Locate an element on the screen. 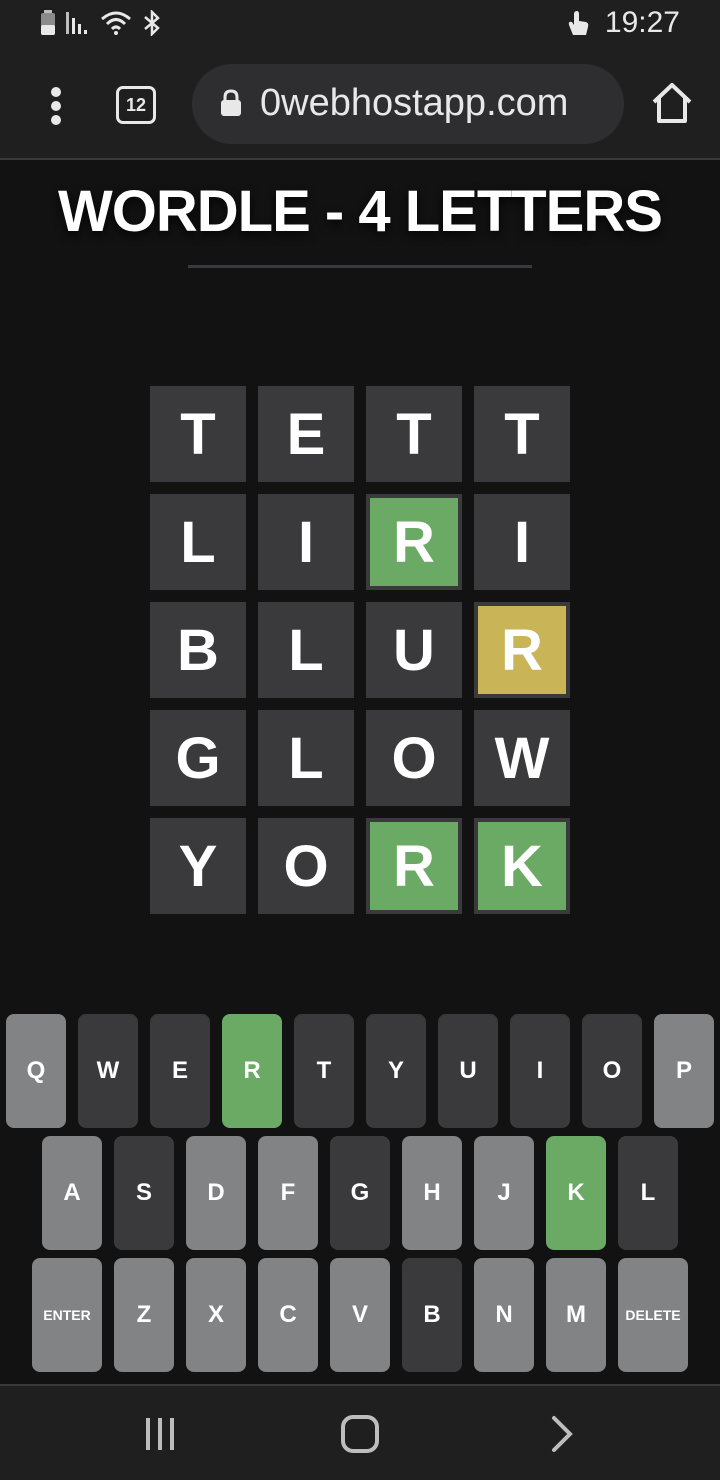 This screenshot has height=1480, width=720. address-bar: 0webhostapp.com is located at coordinates (408, 104).